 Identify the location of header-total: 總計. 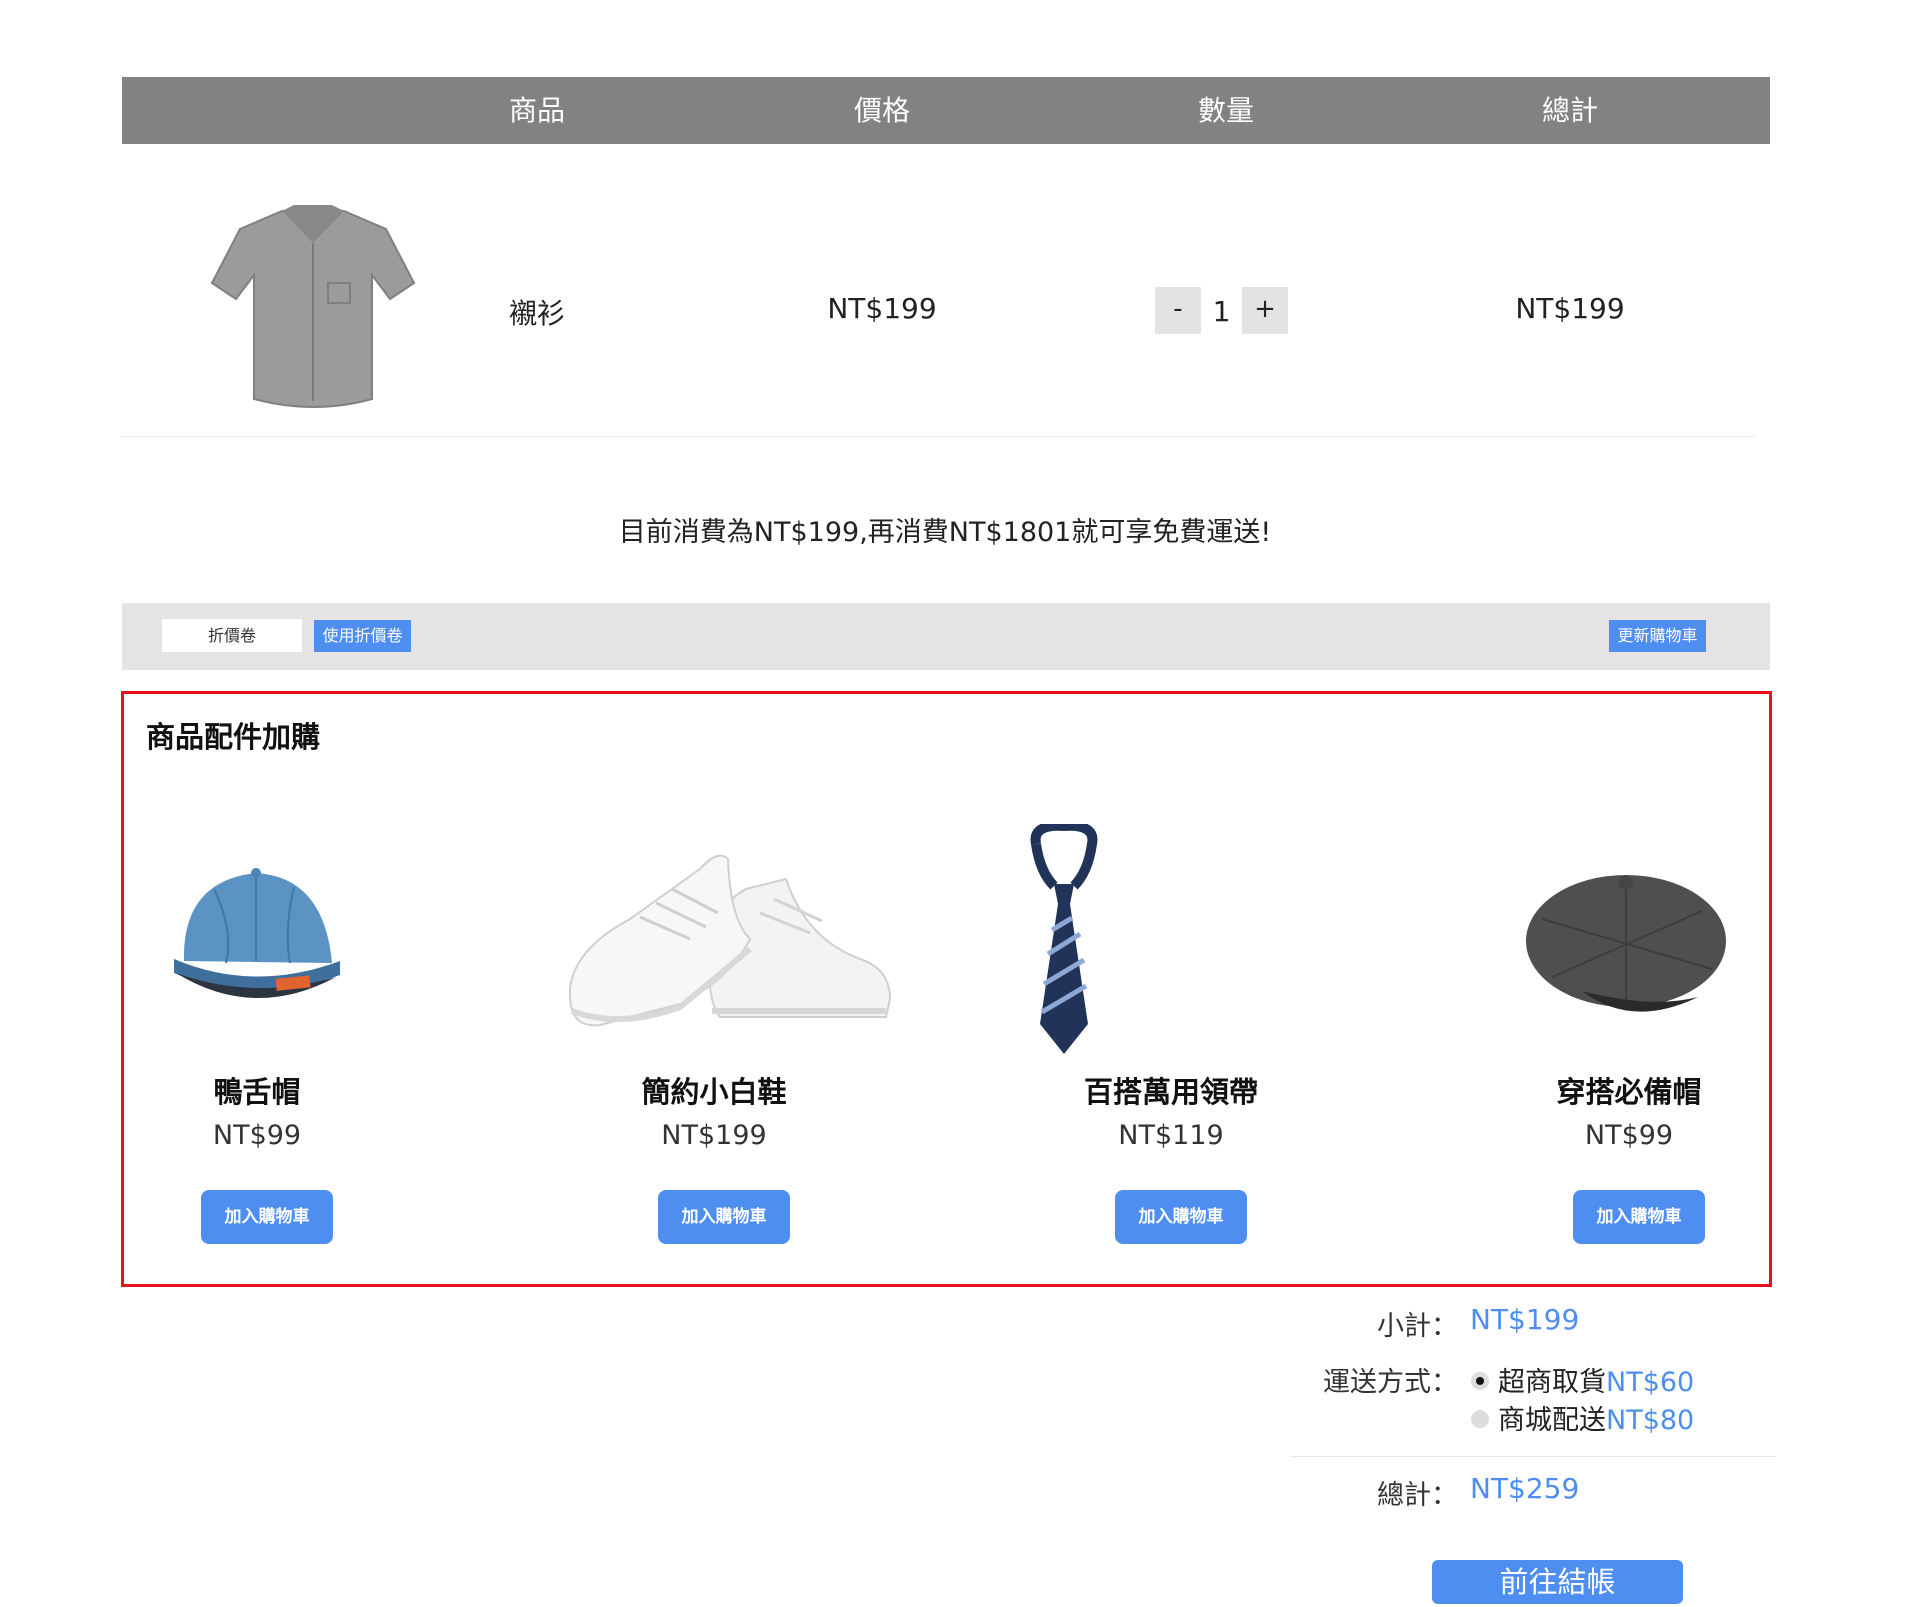
(1569, 110).